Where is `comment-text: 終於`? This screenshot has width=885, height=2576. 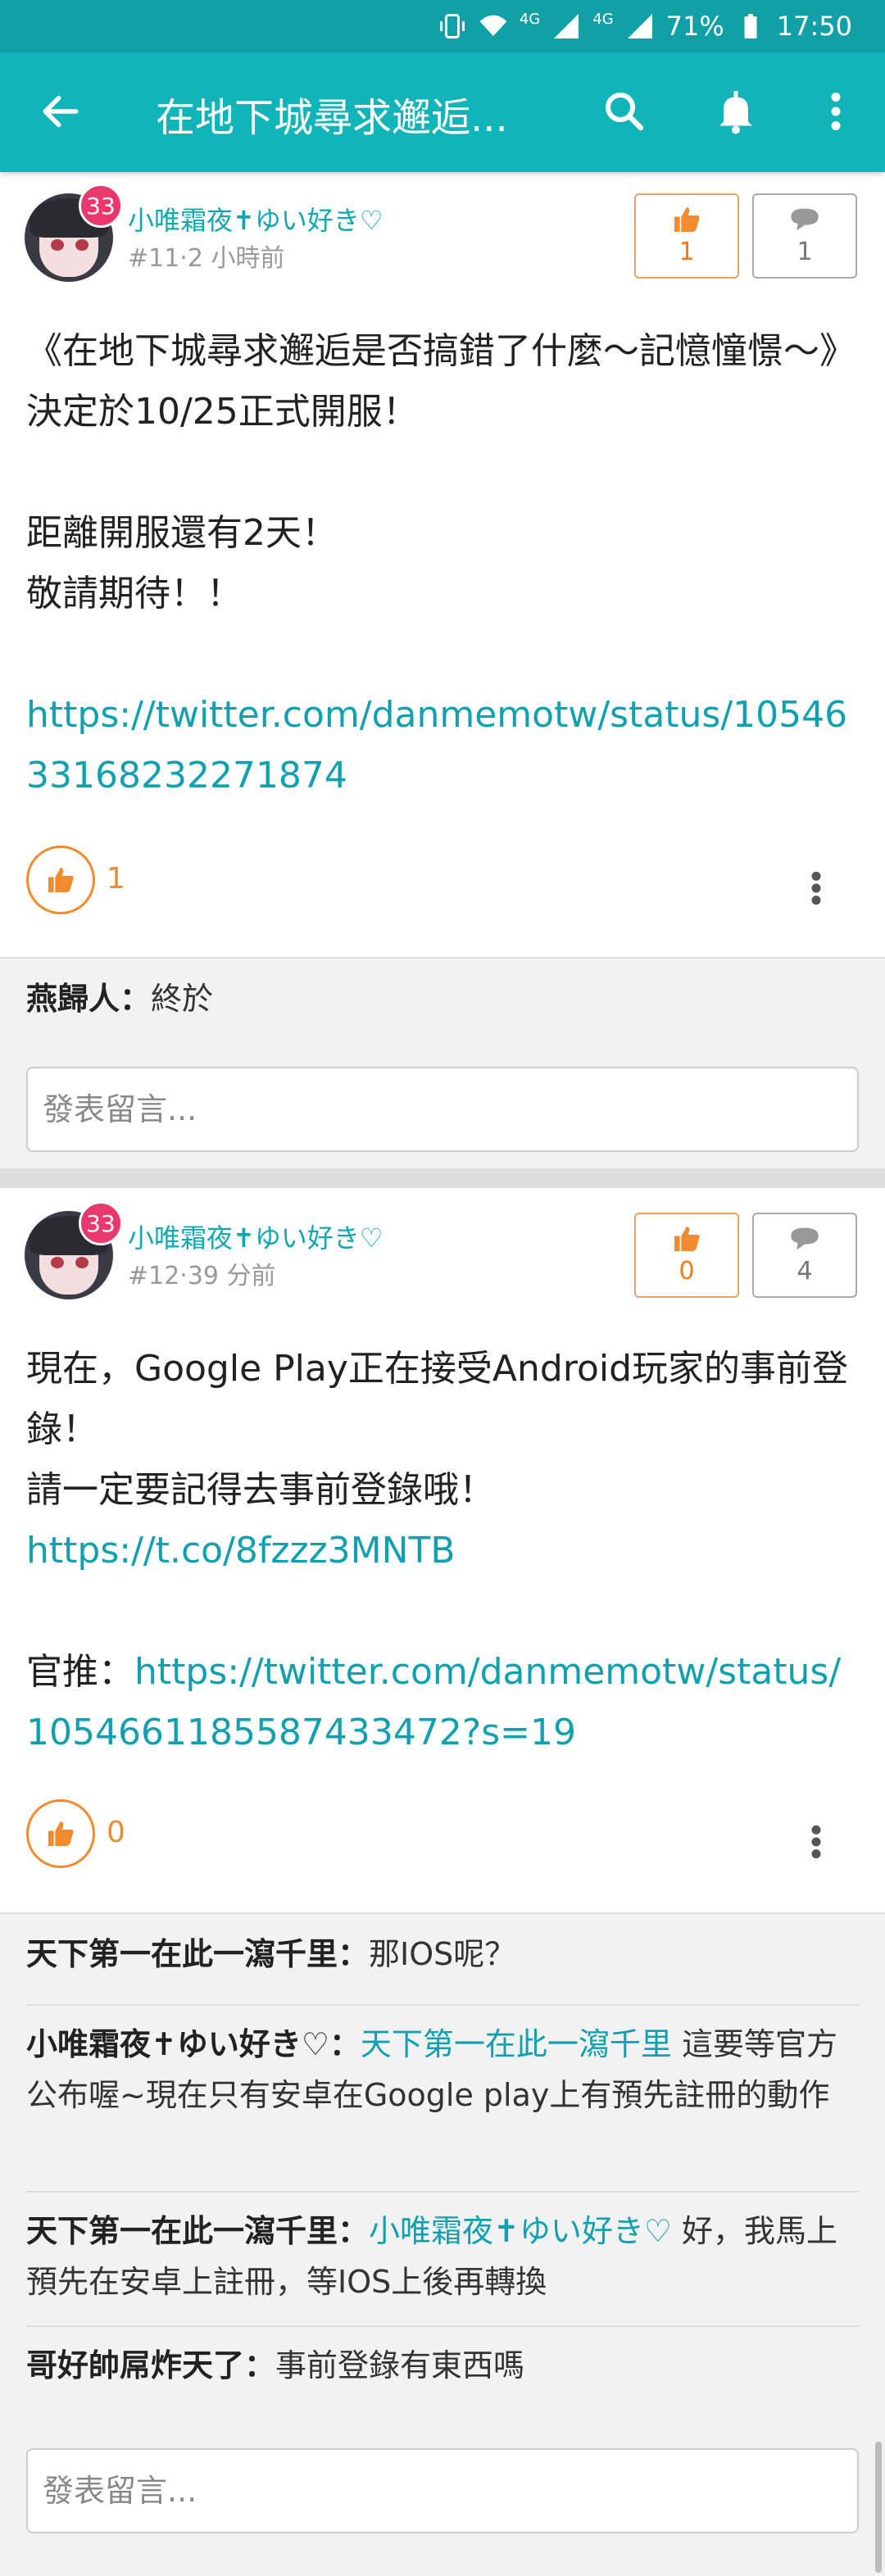
comment-text: 終於 is located at coordinates (182, 999).